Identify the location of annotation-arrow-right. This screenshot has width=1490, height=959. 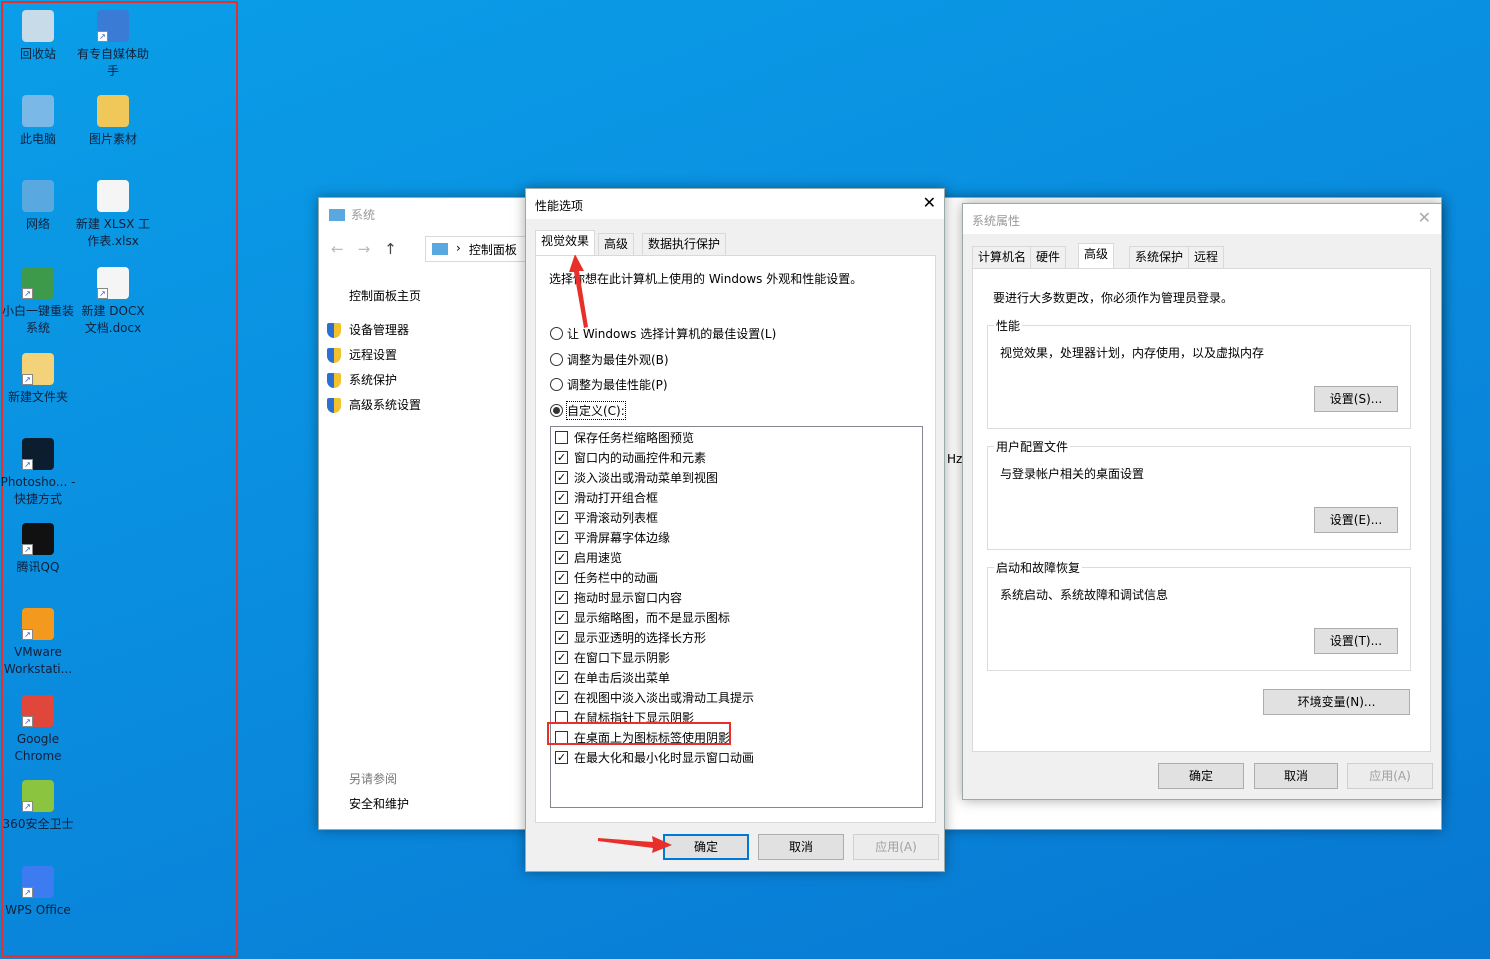
(635, 844).